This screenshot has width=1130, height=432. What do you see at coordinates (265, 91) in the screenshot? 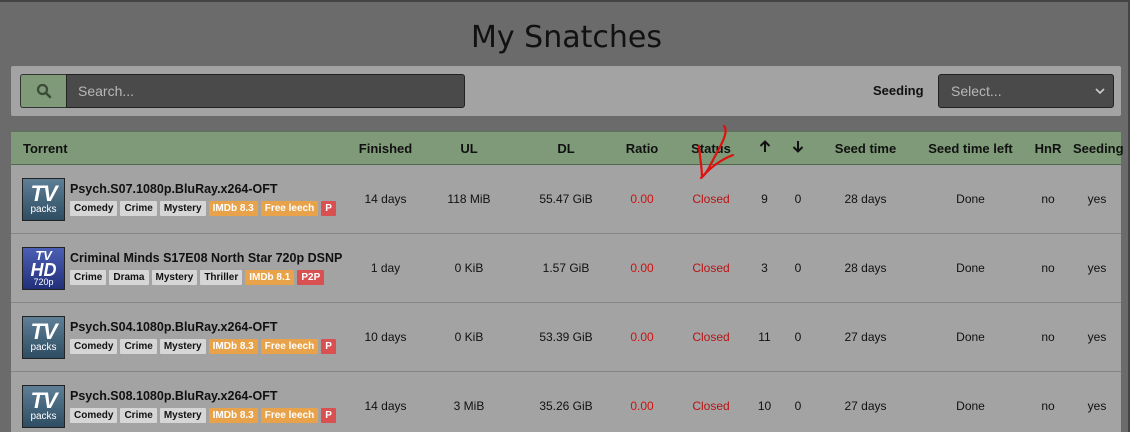
I see `search-input` at bounding box center [265, 91].